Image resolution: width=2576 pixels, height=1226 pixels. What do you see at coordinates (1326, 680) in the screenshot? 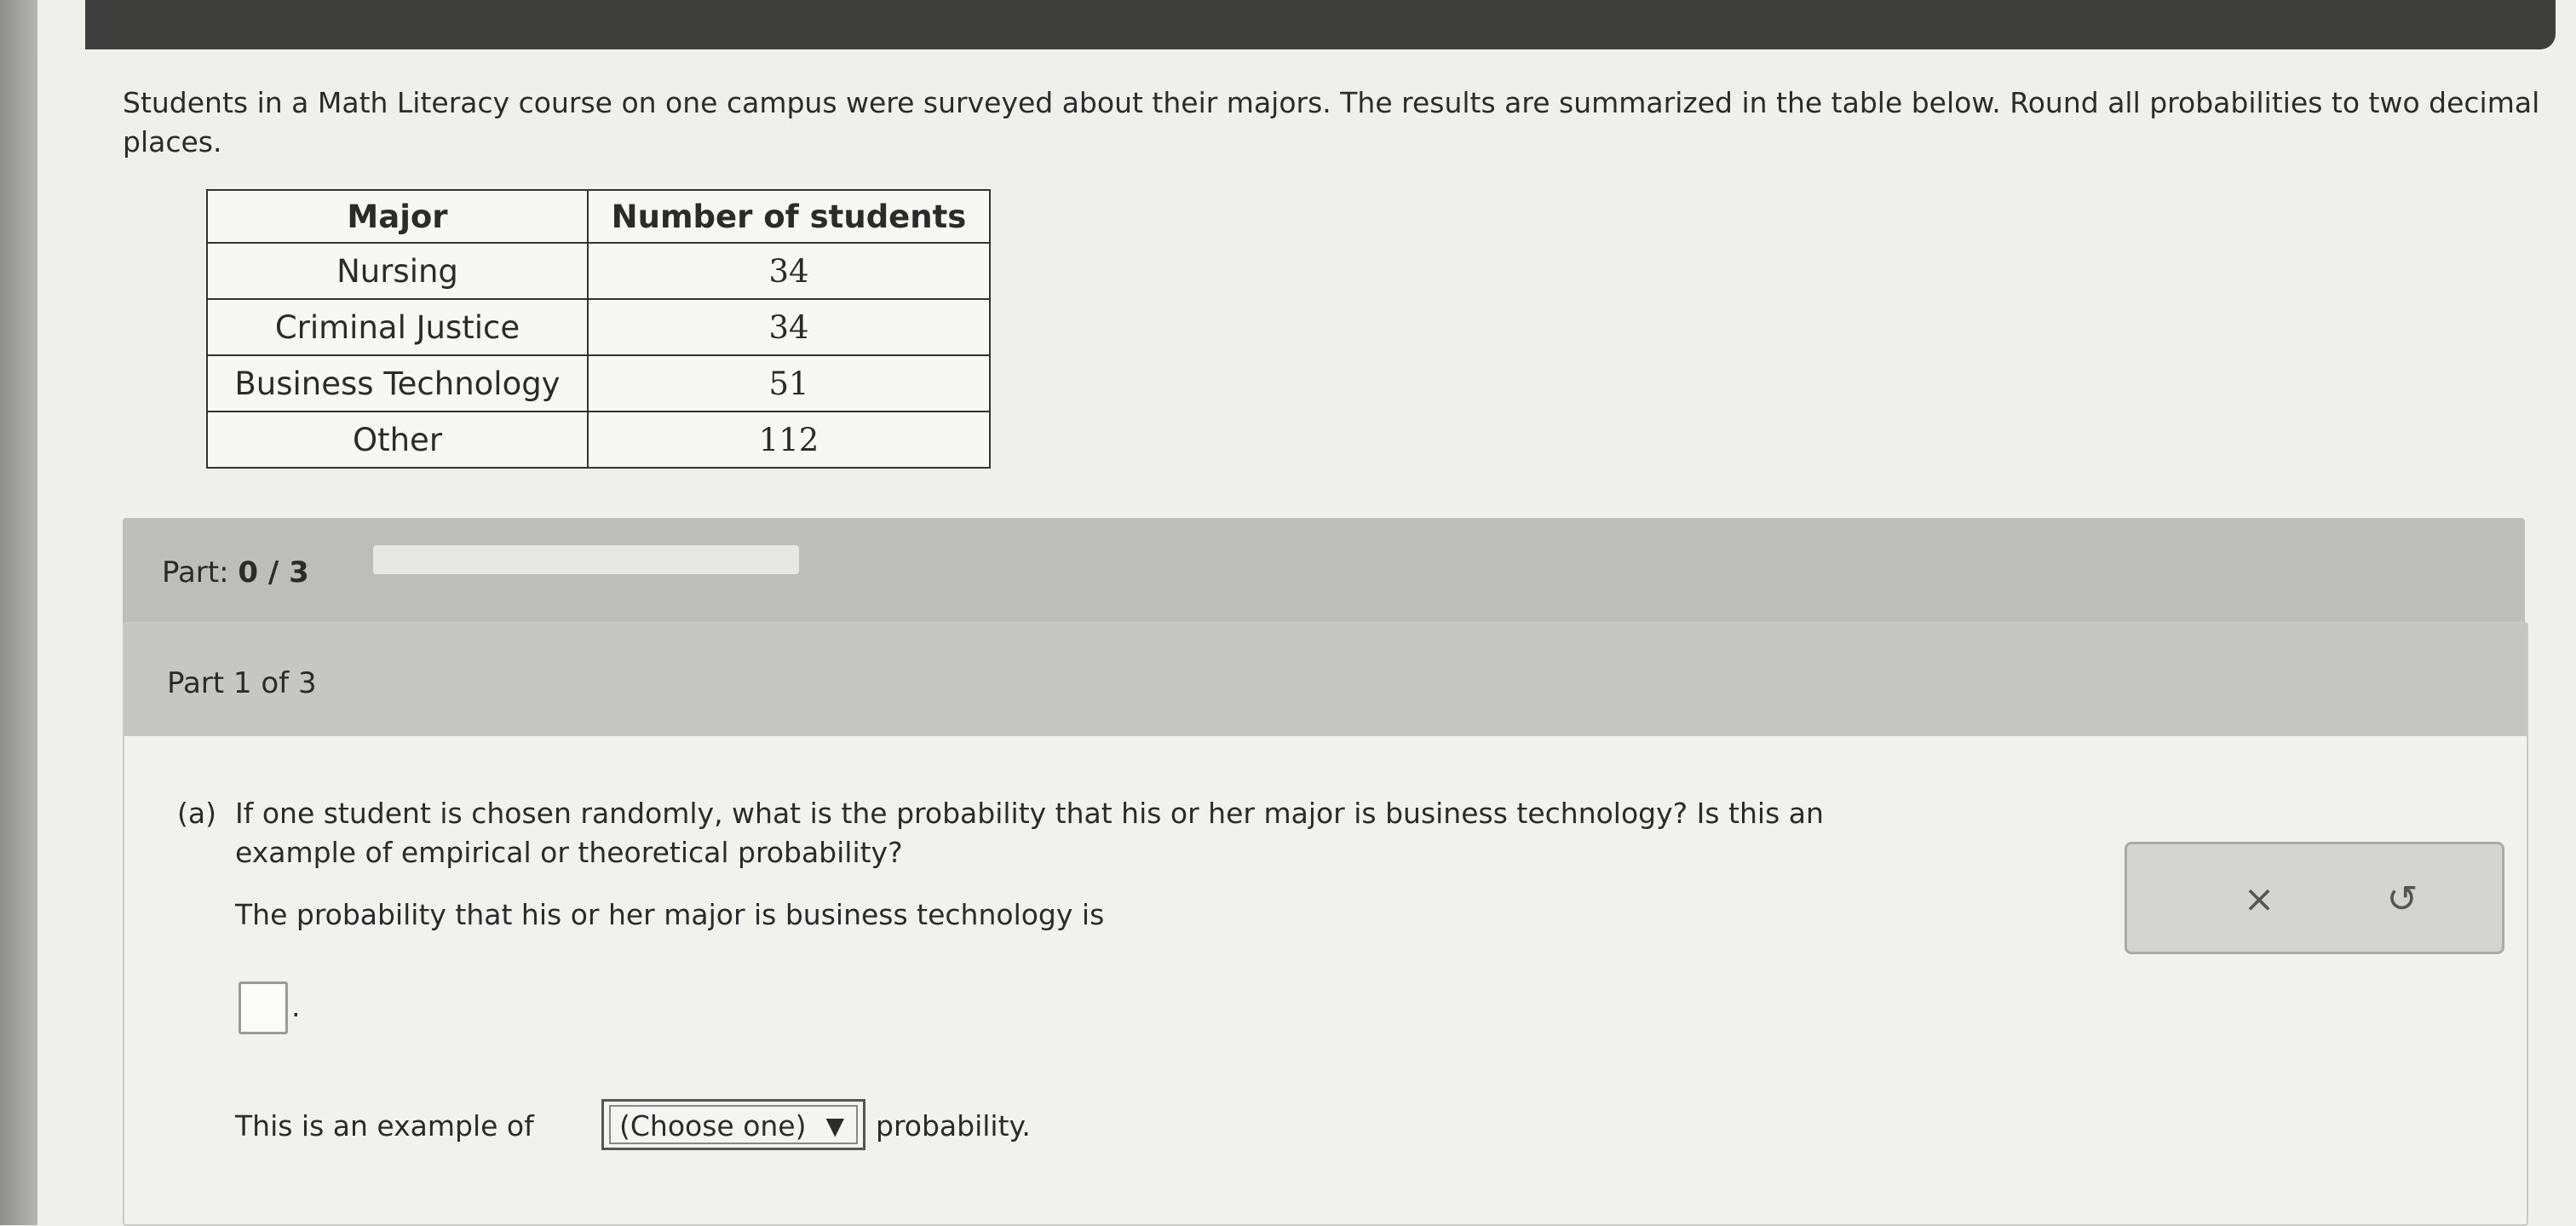
I see `part-header: Part 1 of 3` at bounding box center [1326, 680].